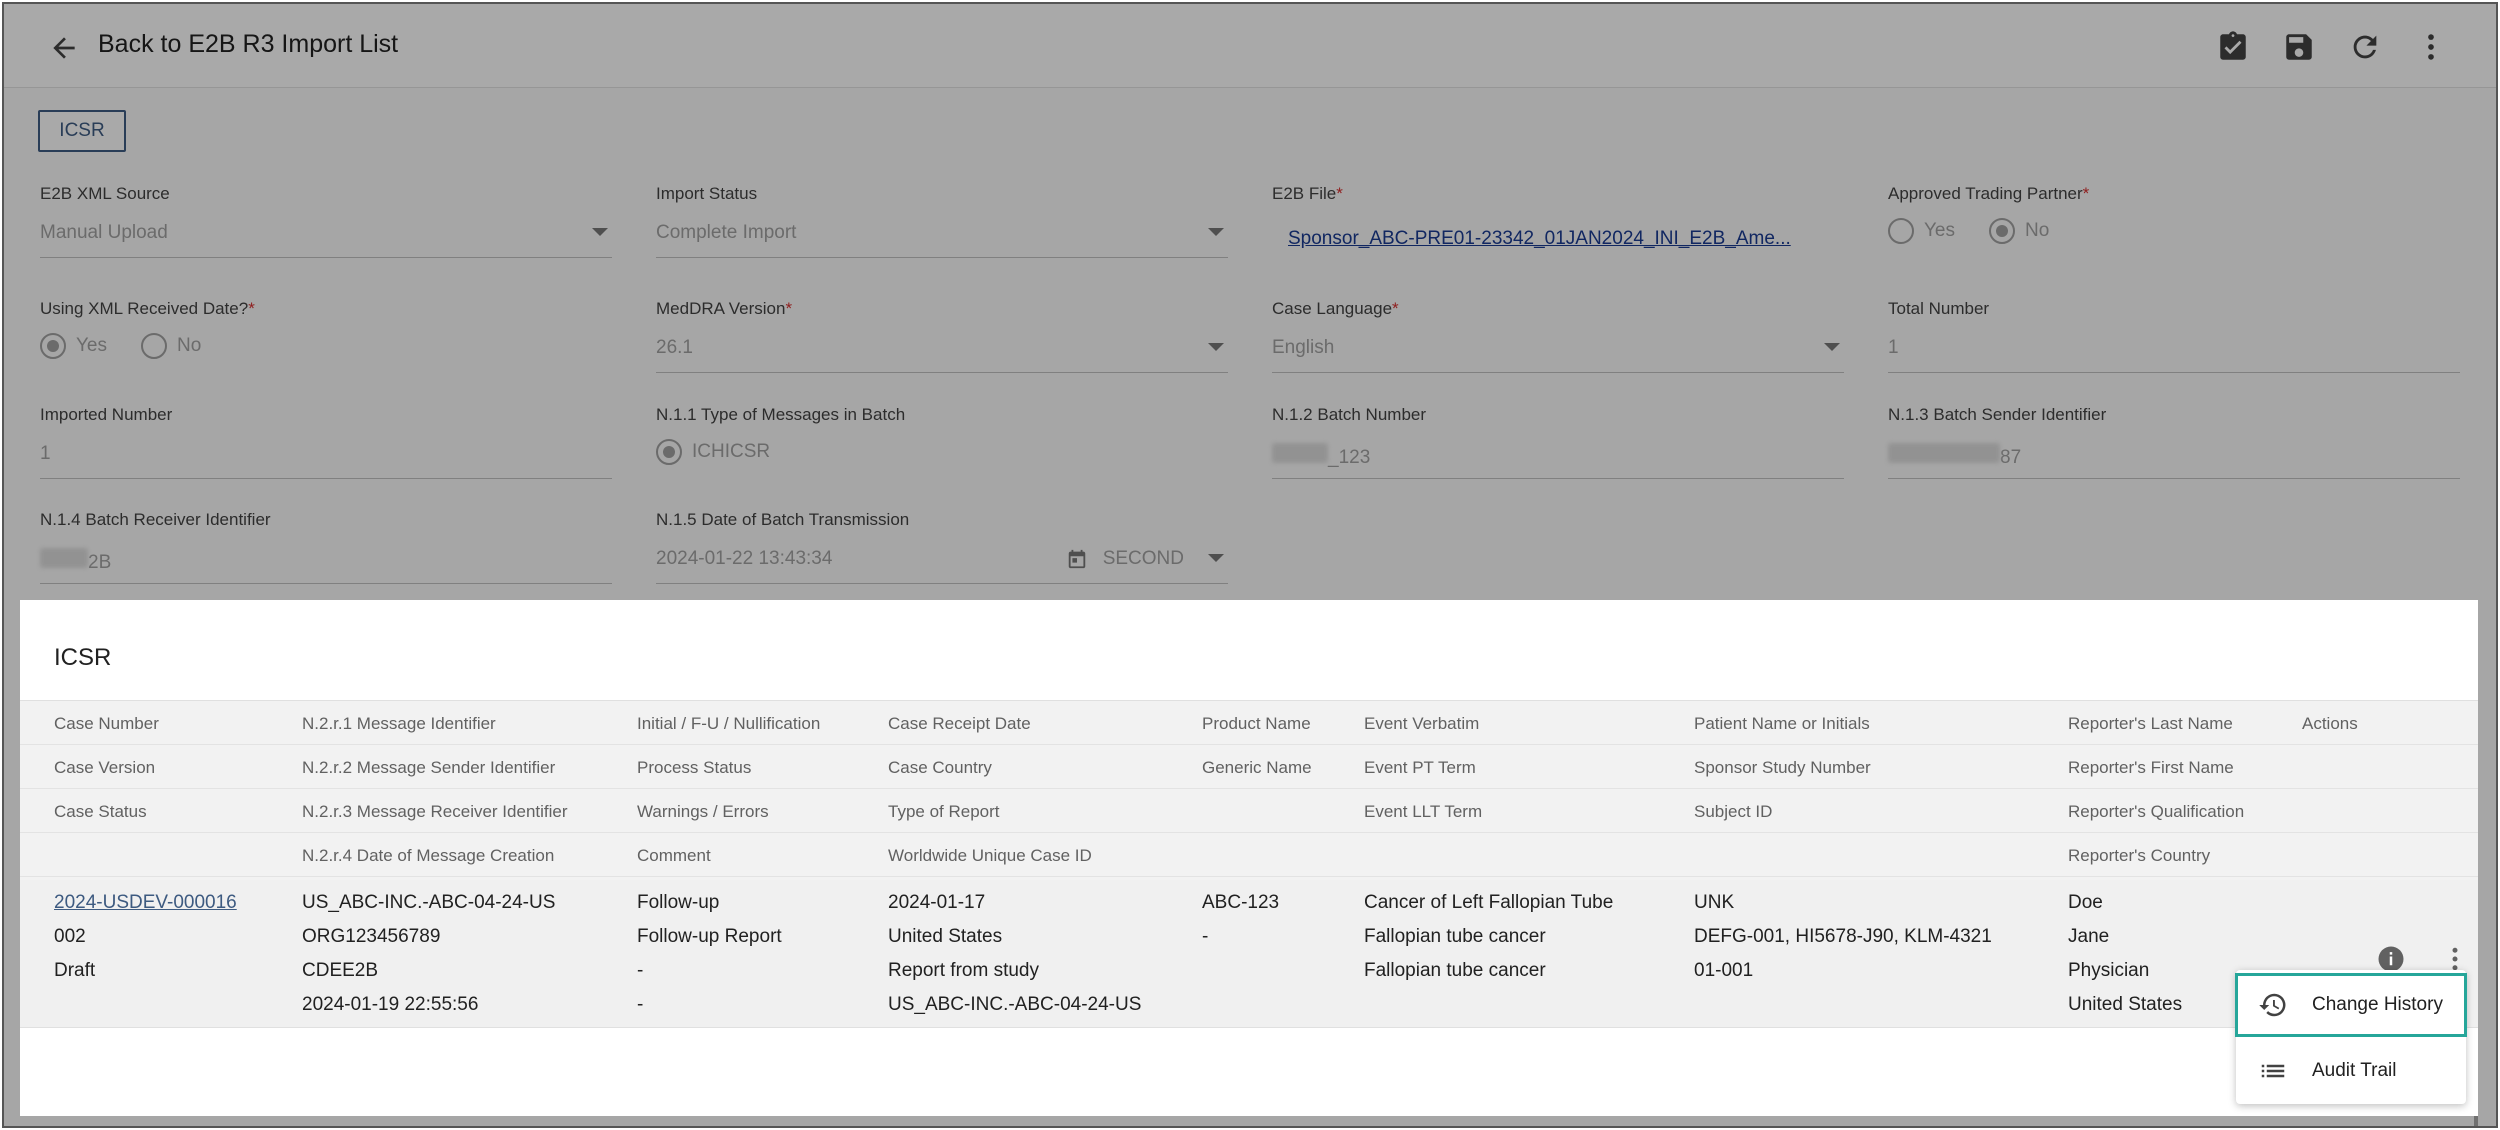 The image size is (2500, 1130). What do you see at coordinates (2174, 461) in the screenshot?
I see `batch-sender-input: 87` at bounding box center [2174, 461].